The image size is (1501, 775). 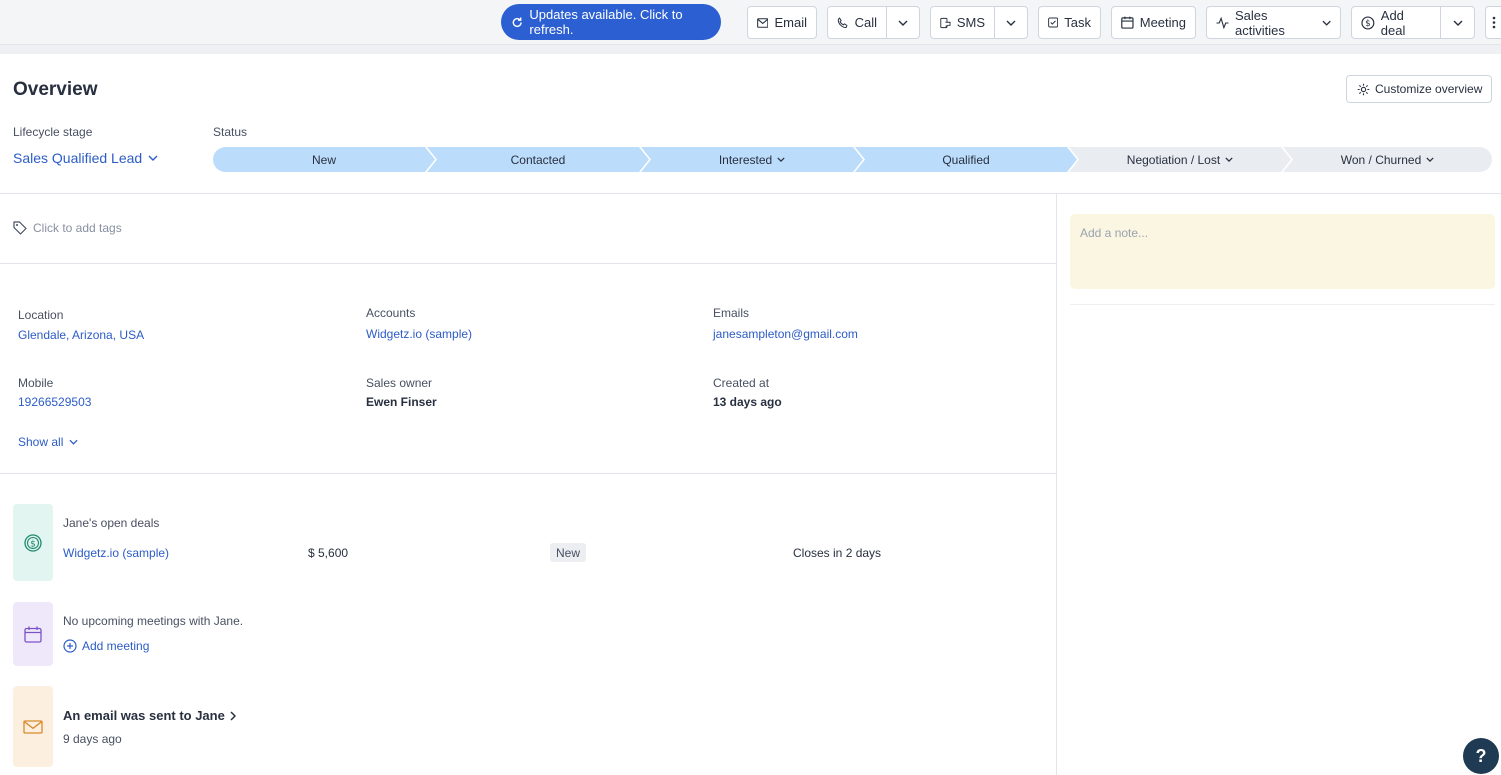 I want to click on call-options-button, so click(x=903, y=22).